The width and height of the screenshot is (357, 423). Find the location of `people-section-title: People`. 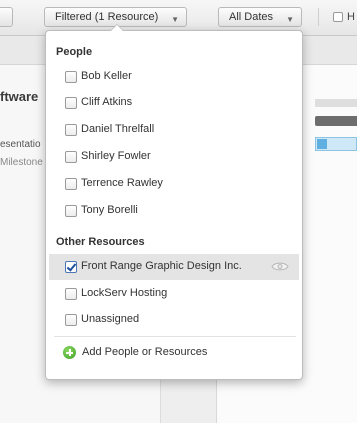

people-section-title: People is located at coordinates (74, 52).